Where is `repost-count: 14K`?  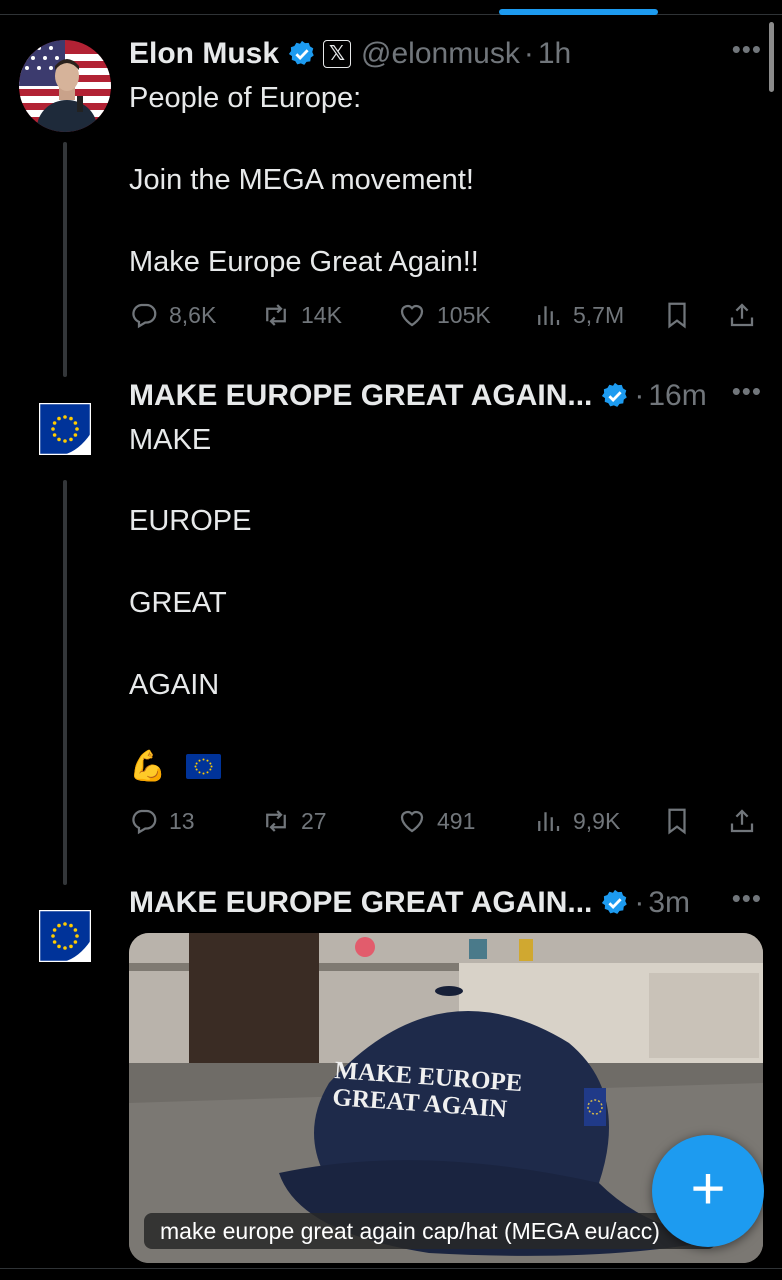
repost-count: 14K is located at coordinates (321, 314).